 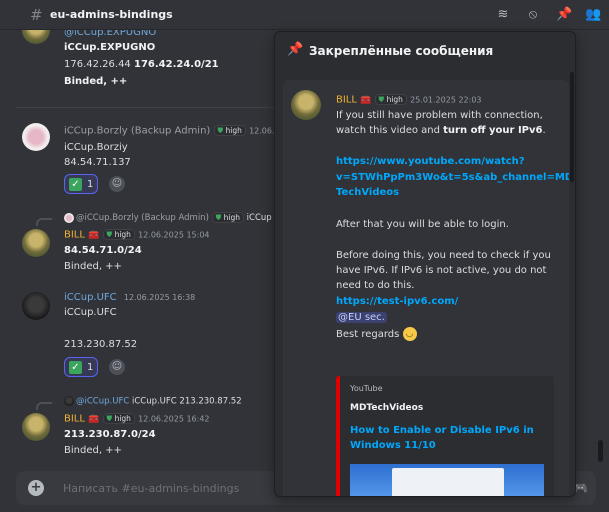 I want to click on message-line: iCCup.Borziy, so click(x=96, y=147).